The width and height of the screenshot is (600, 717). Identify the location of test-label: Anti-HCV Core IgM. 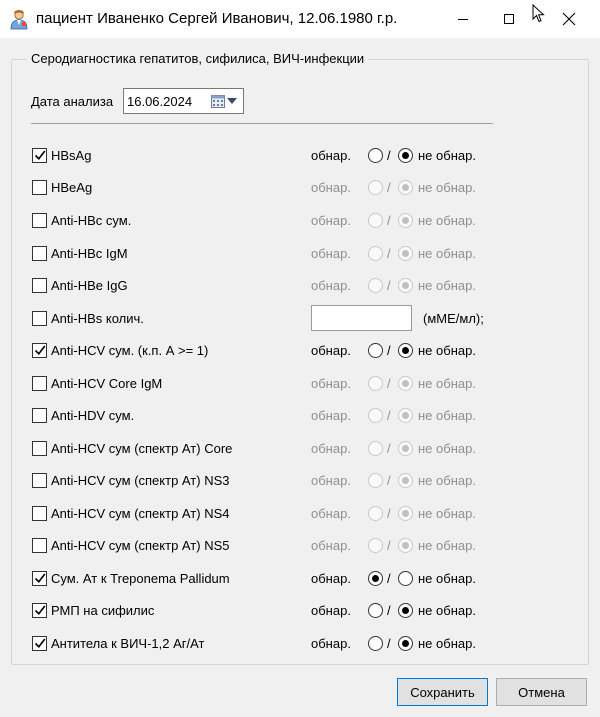
(107, 383).